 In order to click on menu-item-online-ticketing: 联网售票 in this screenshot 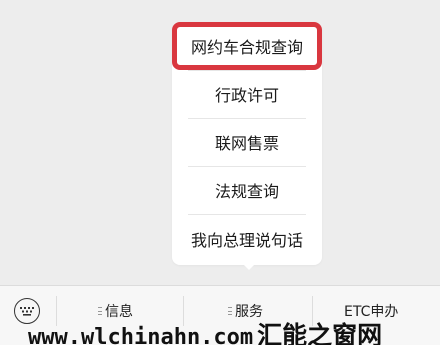, I will do `click(247, 142)`.